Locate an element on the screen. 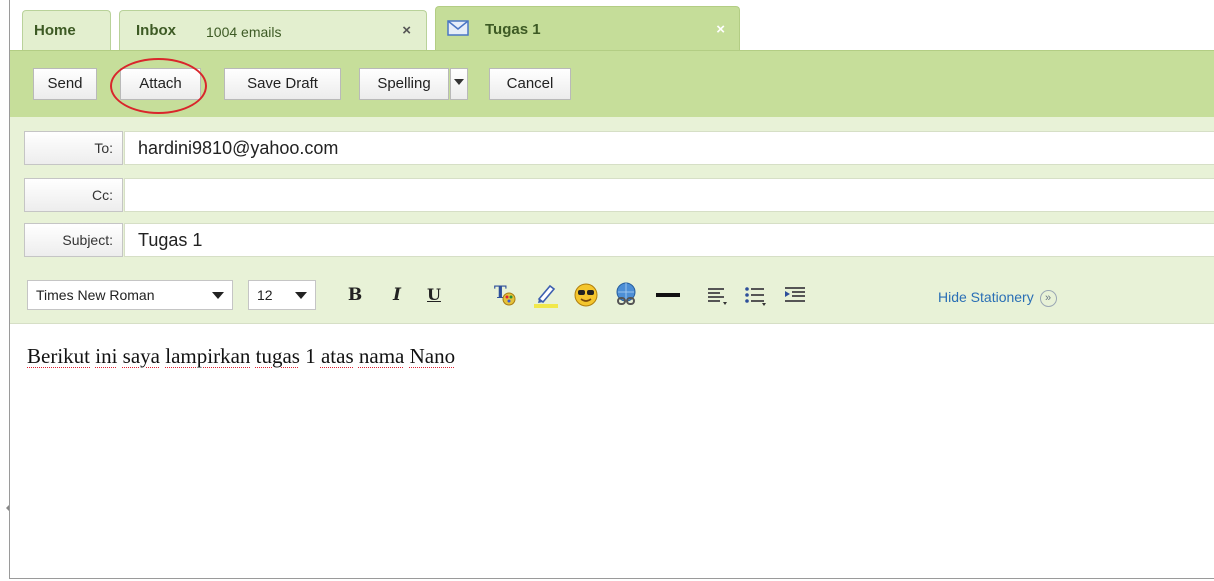 This screenshot has height=581, width=1214. tab-inbox-label: Inbox is located at coordinates (156, 30).